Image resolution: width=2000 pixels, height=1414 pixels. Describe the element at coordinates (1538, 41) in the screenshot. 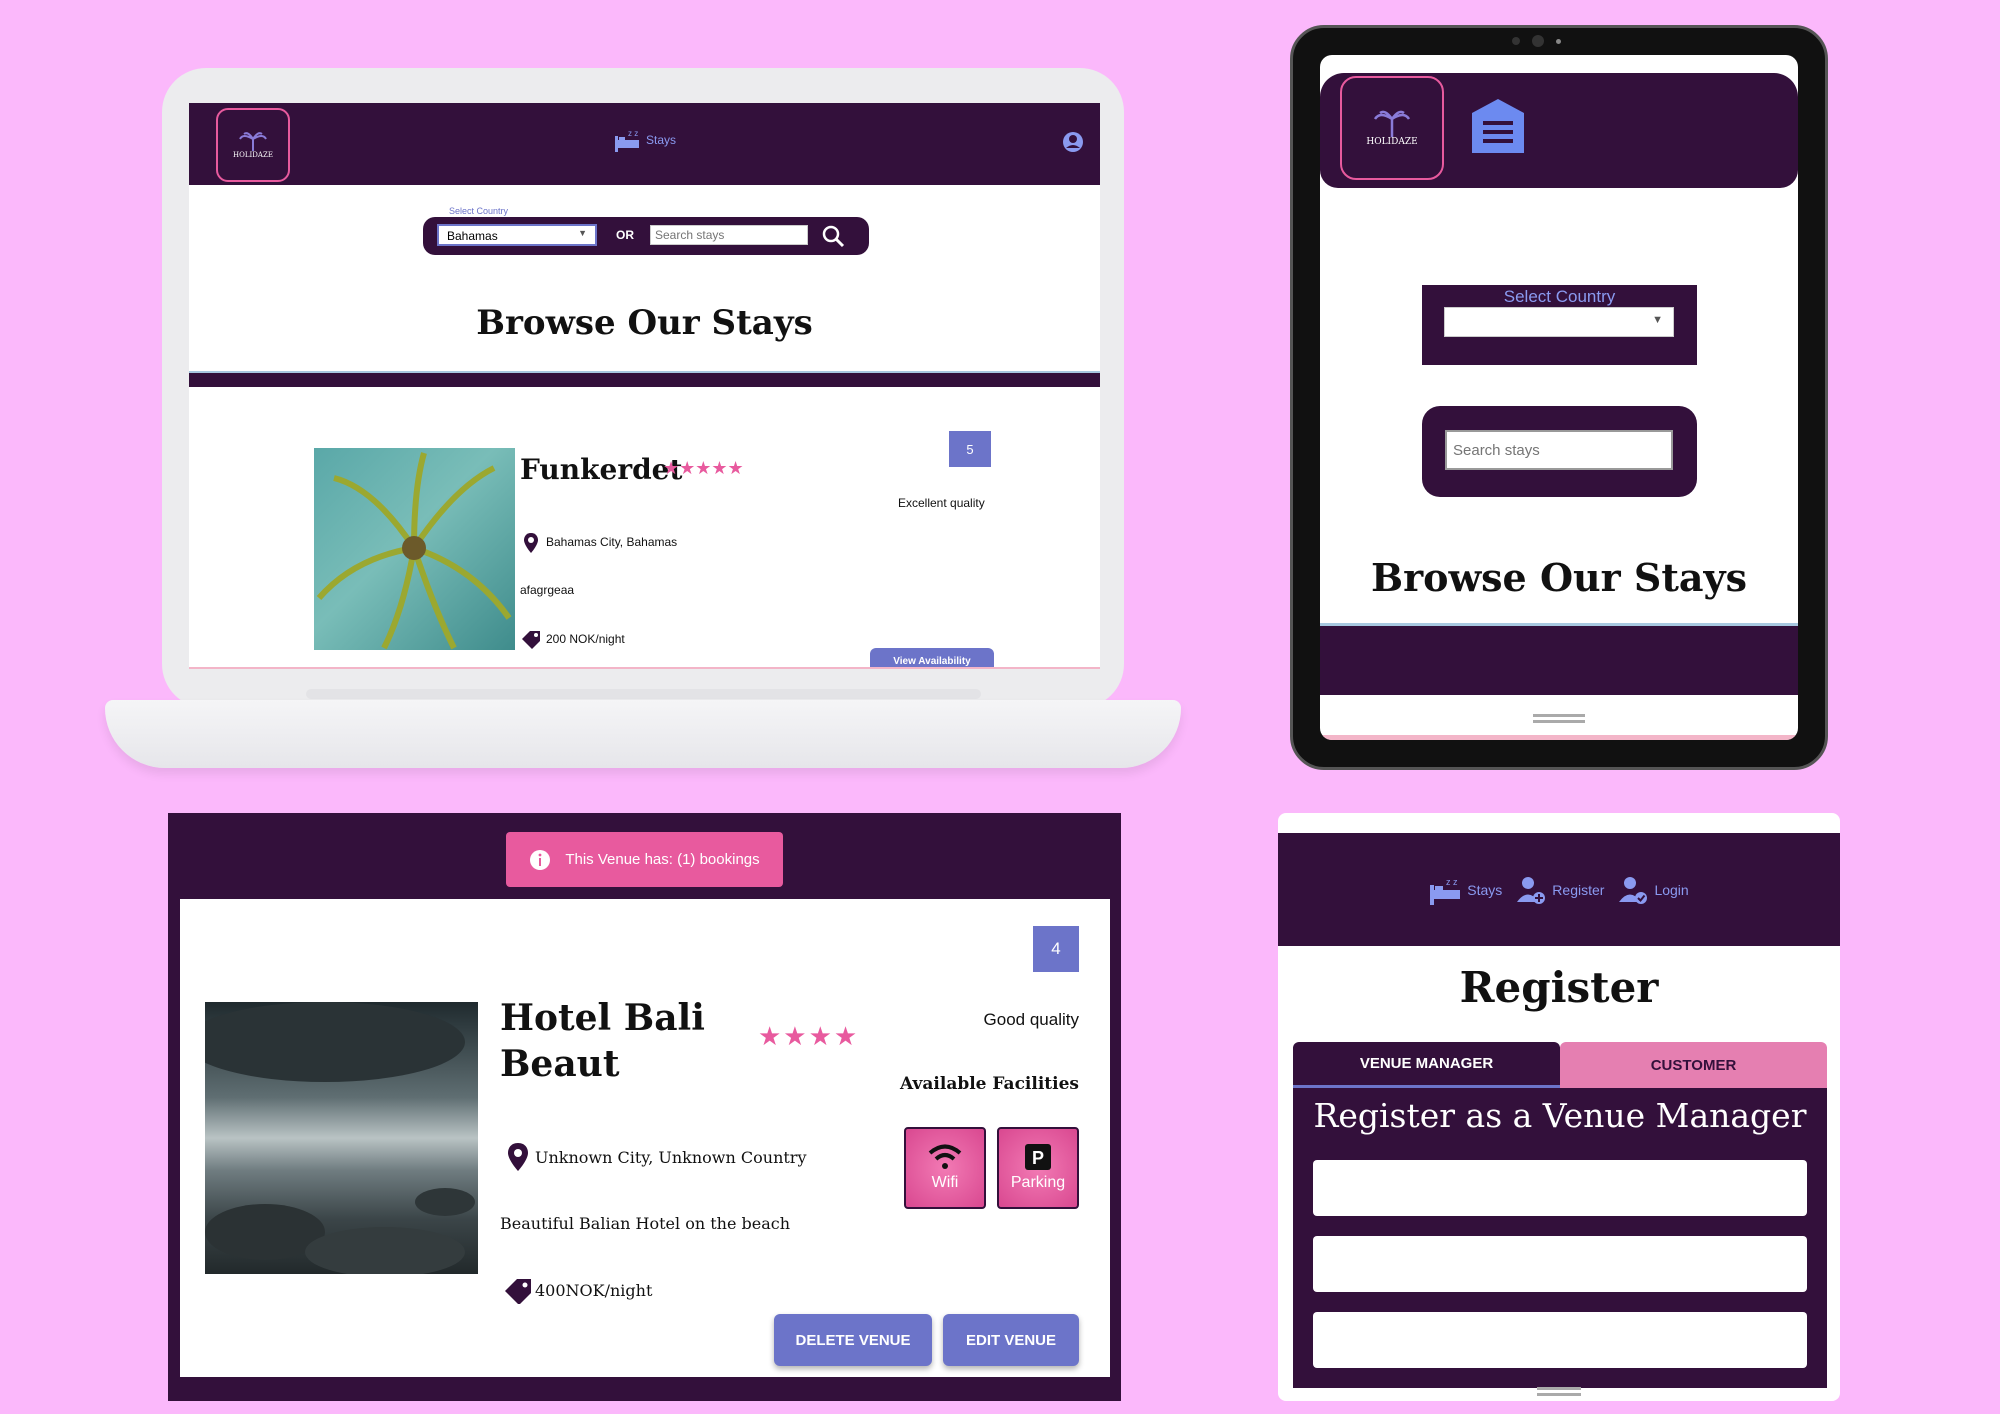

I see `tablet-camera` at that location.